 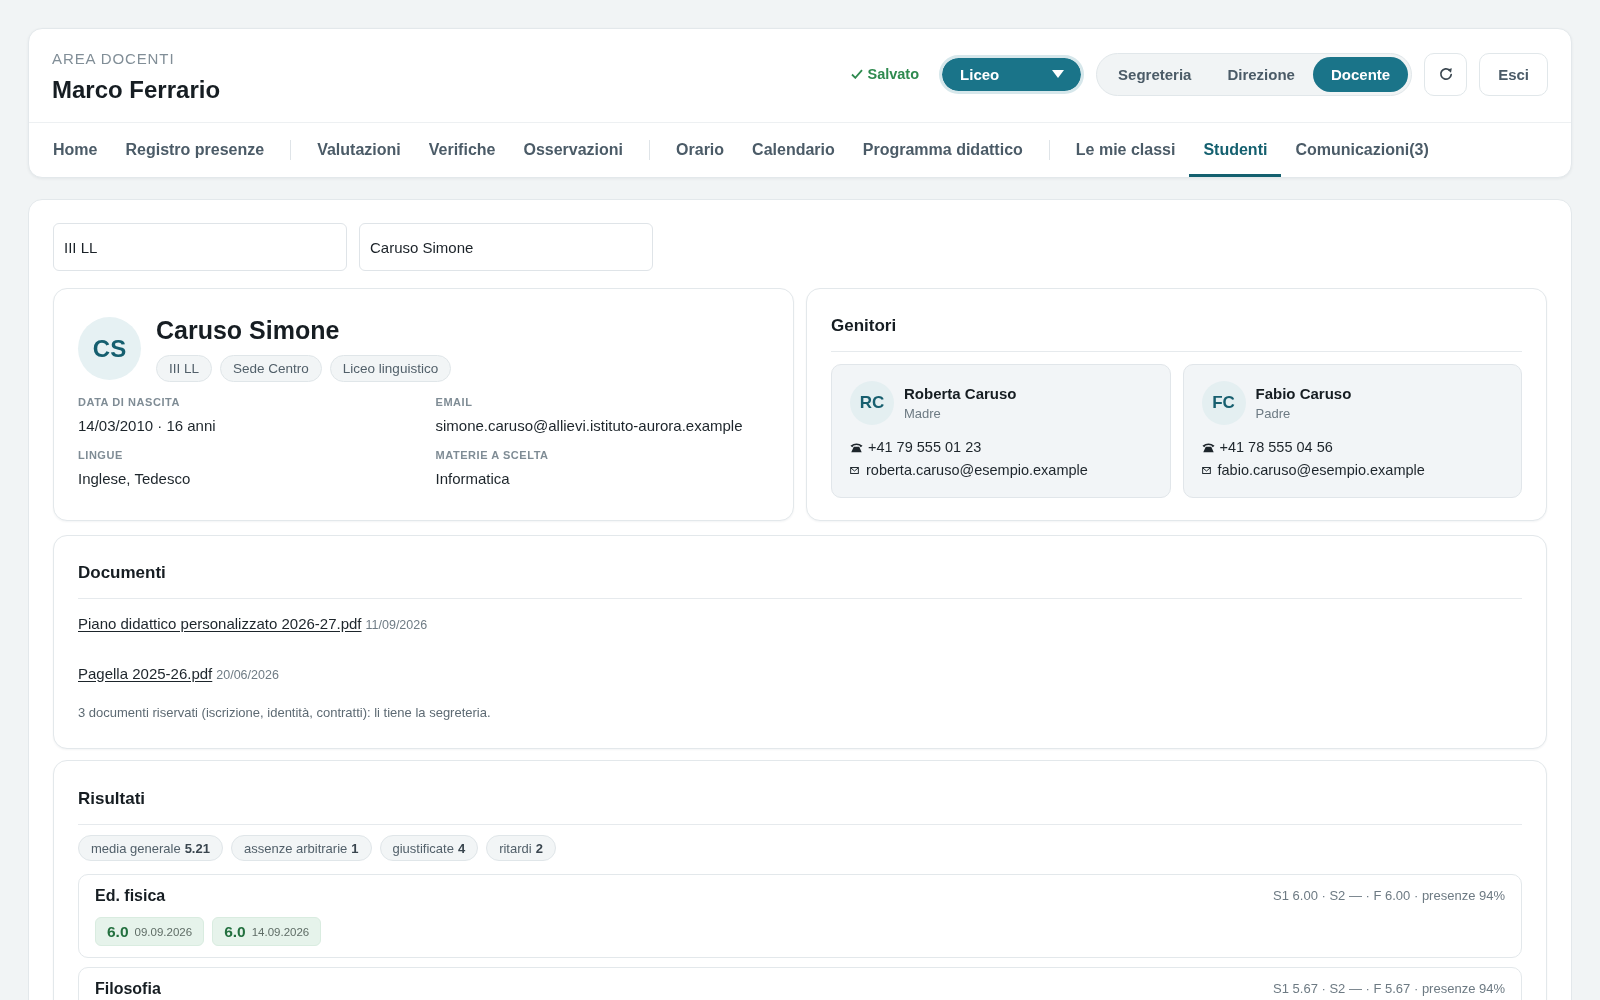 What do you see at coordinates (521, 848) in the screenshot?
I see `summary-chip: ritardi 2` at bounding box center [521, 848].